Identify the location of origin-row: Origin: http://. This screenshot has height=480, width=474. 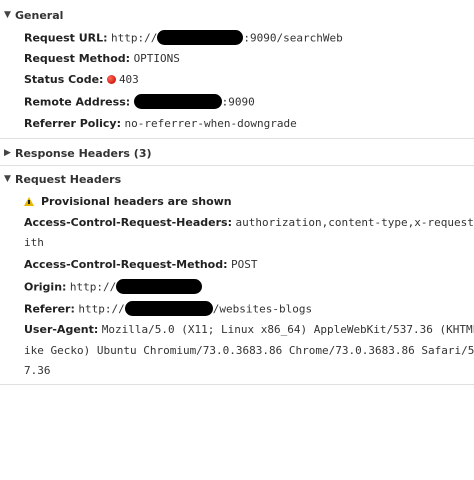
(113, 287).